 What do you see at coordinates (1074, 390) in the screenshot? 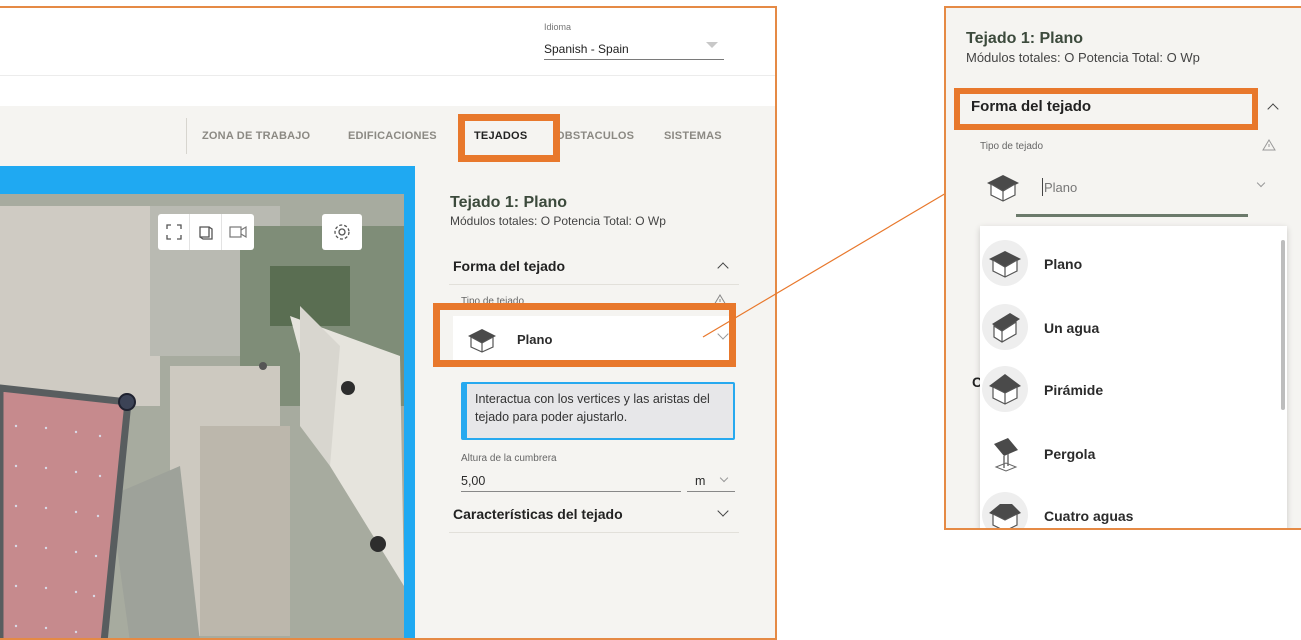
I see `option-label: Pirámide` at bounding box center [1074, 390].